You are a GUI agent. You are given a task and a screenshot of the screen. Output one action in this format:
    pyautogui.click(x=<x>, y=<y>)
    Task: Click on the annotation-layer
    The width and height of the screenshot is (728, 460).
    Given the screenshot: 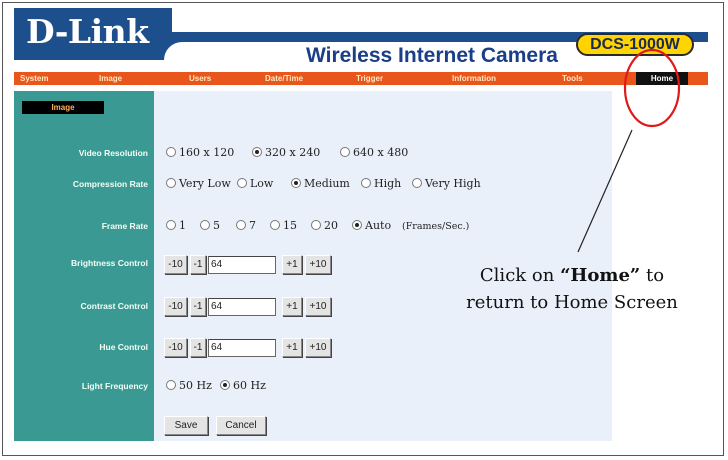 What is the action you would take?
    pyautogui.click(x=629, y=150)
    